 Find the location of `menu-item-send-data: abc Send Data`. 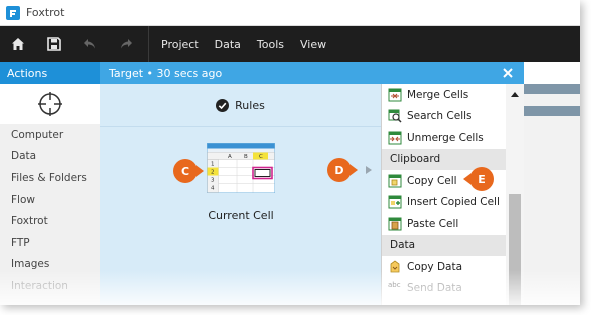

menu-item-send-data: abc Send Data is located at coordinates (444, 289).